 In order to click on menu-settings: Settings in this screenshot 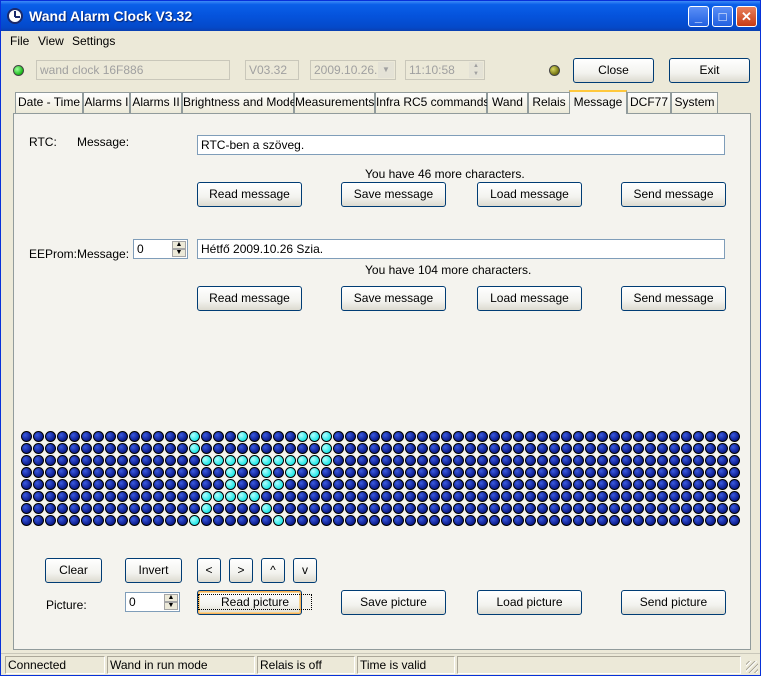, I will do `click(93, 41)`.